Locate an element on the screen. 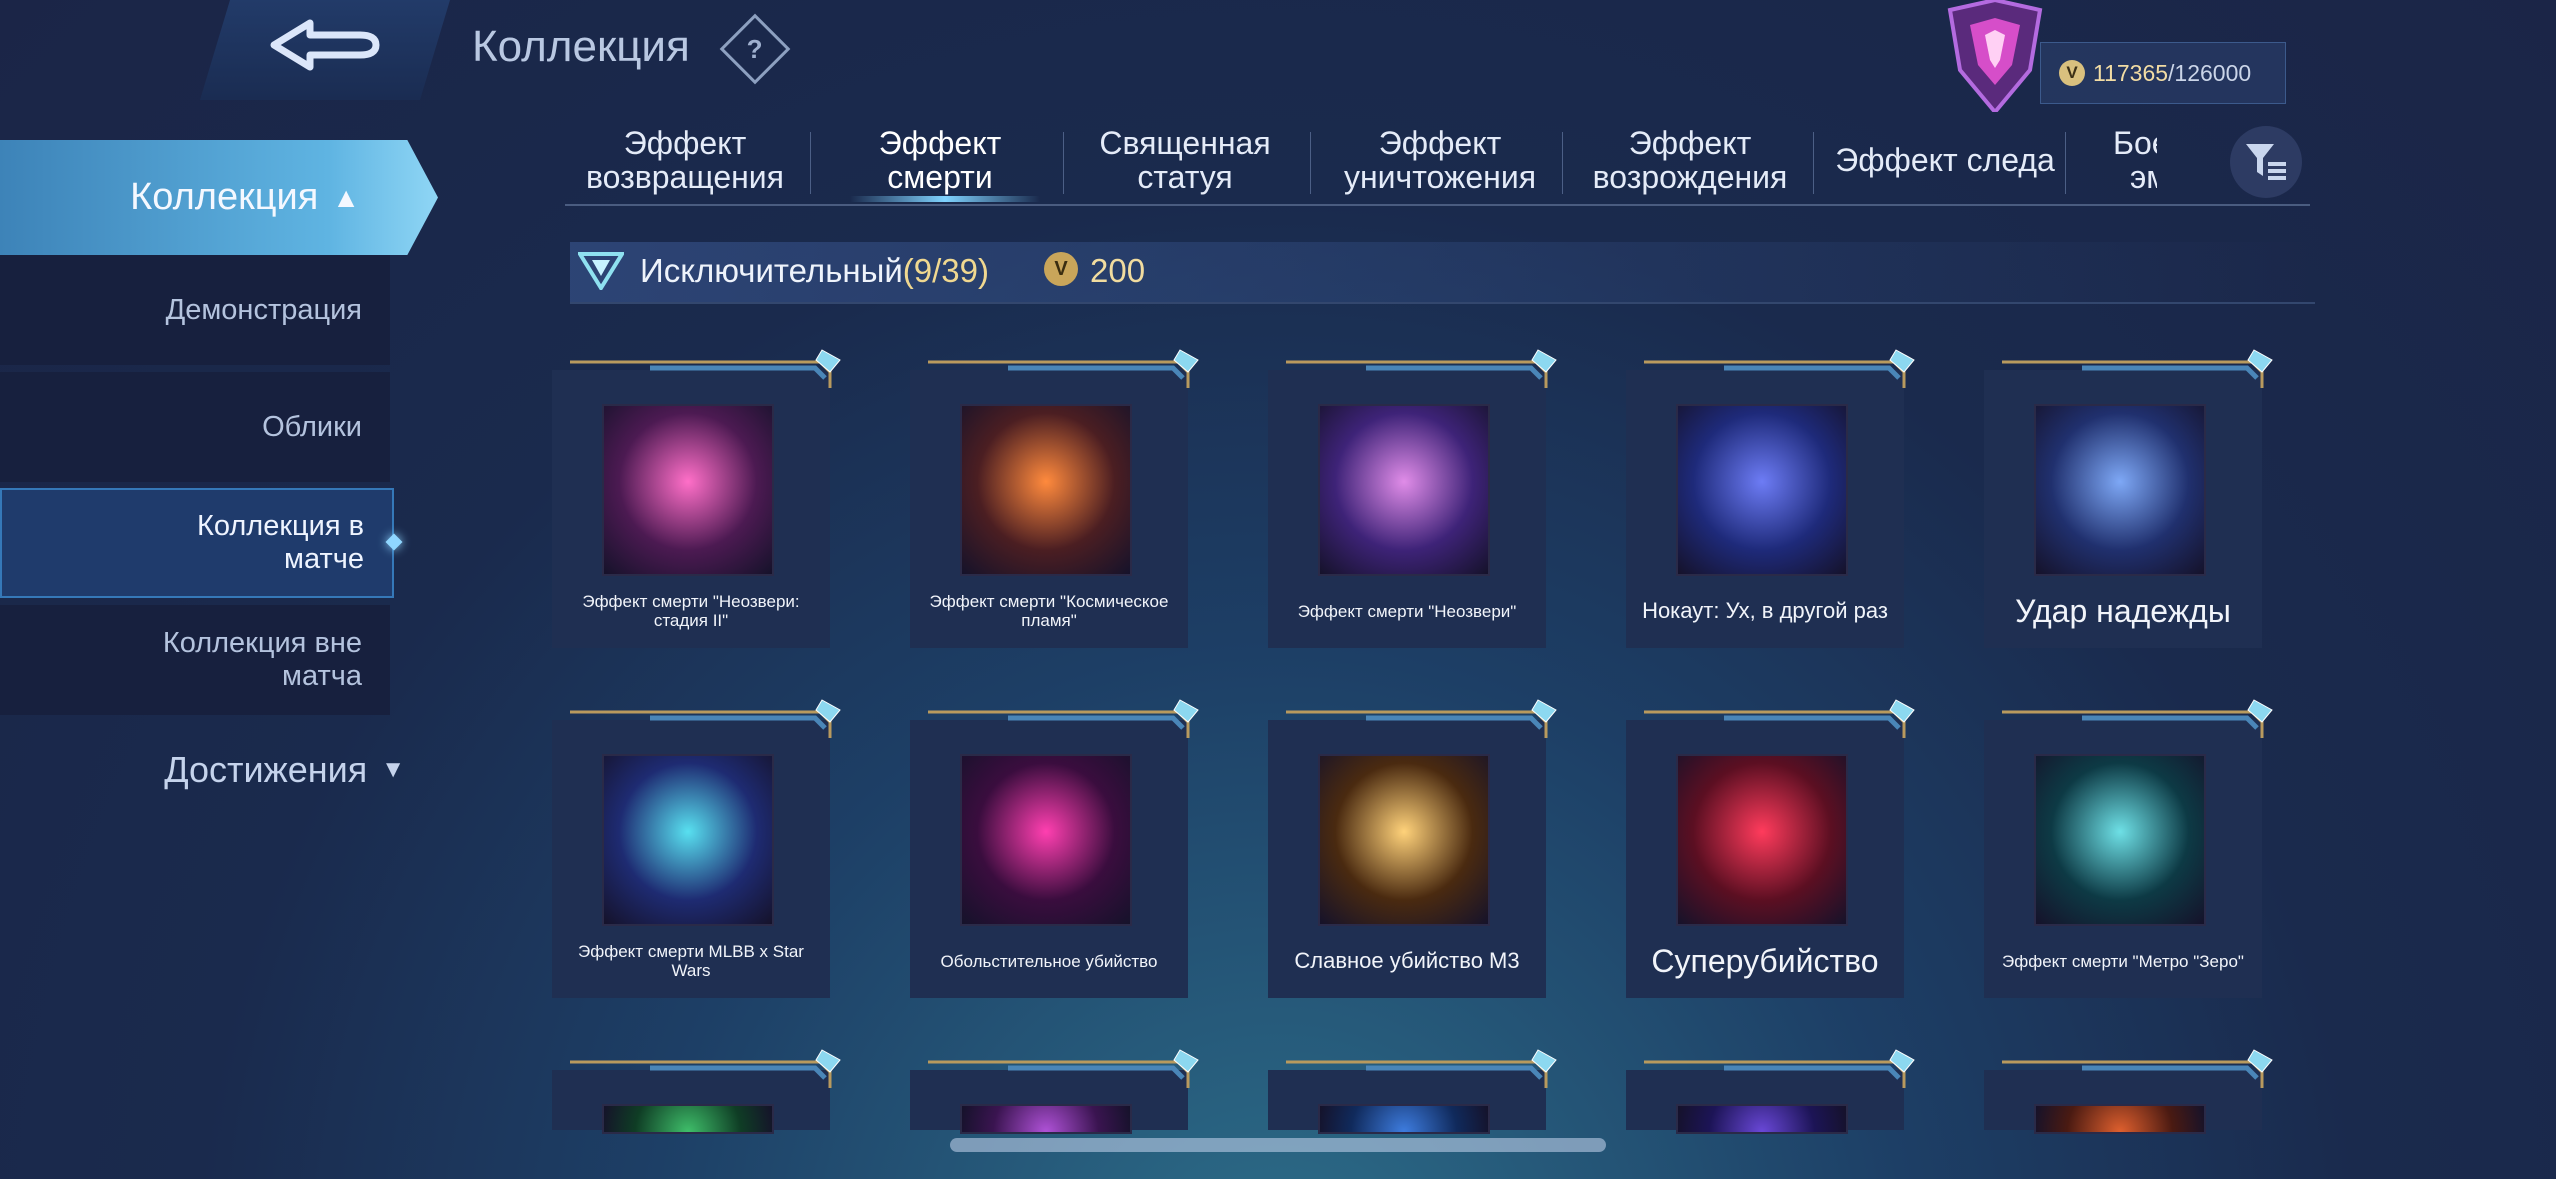  tab-battle-emotes: Боевые эмо is located at coordinates (2135, 160).